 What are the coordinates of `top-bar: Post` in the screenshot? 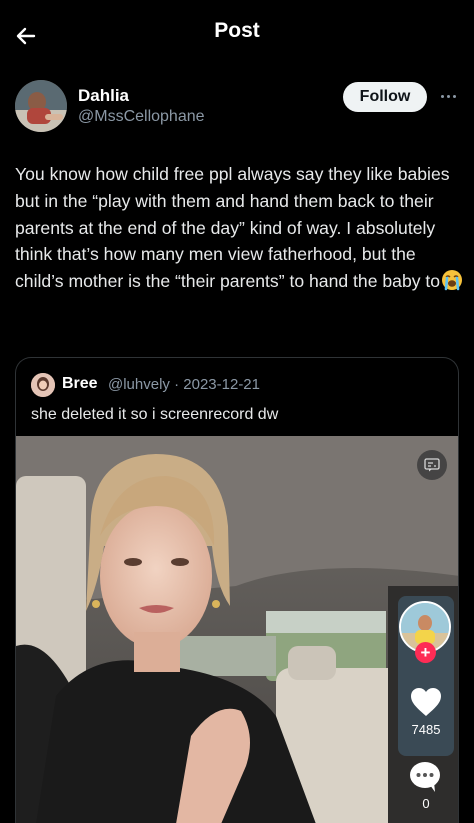 It's located at (237, 34).